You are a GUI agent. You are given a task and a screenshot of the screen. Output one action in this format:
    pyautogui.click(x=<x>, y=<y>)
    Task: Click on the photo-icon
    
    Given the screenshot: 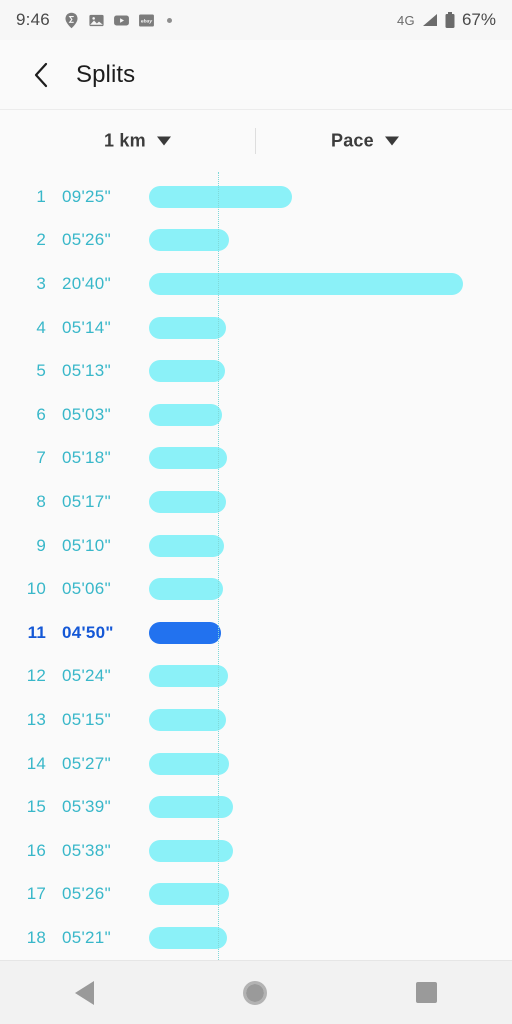 What is the action you would take?
    pyautogui.click(x=96, y=20)
    